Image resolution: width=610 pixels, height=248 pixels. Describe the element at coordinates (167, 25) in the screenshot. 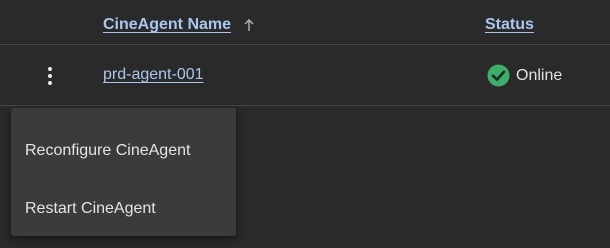

I see `column-header-name-label: CineAgent Name` at that location.